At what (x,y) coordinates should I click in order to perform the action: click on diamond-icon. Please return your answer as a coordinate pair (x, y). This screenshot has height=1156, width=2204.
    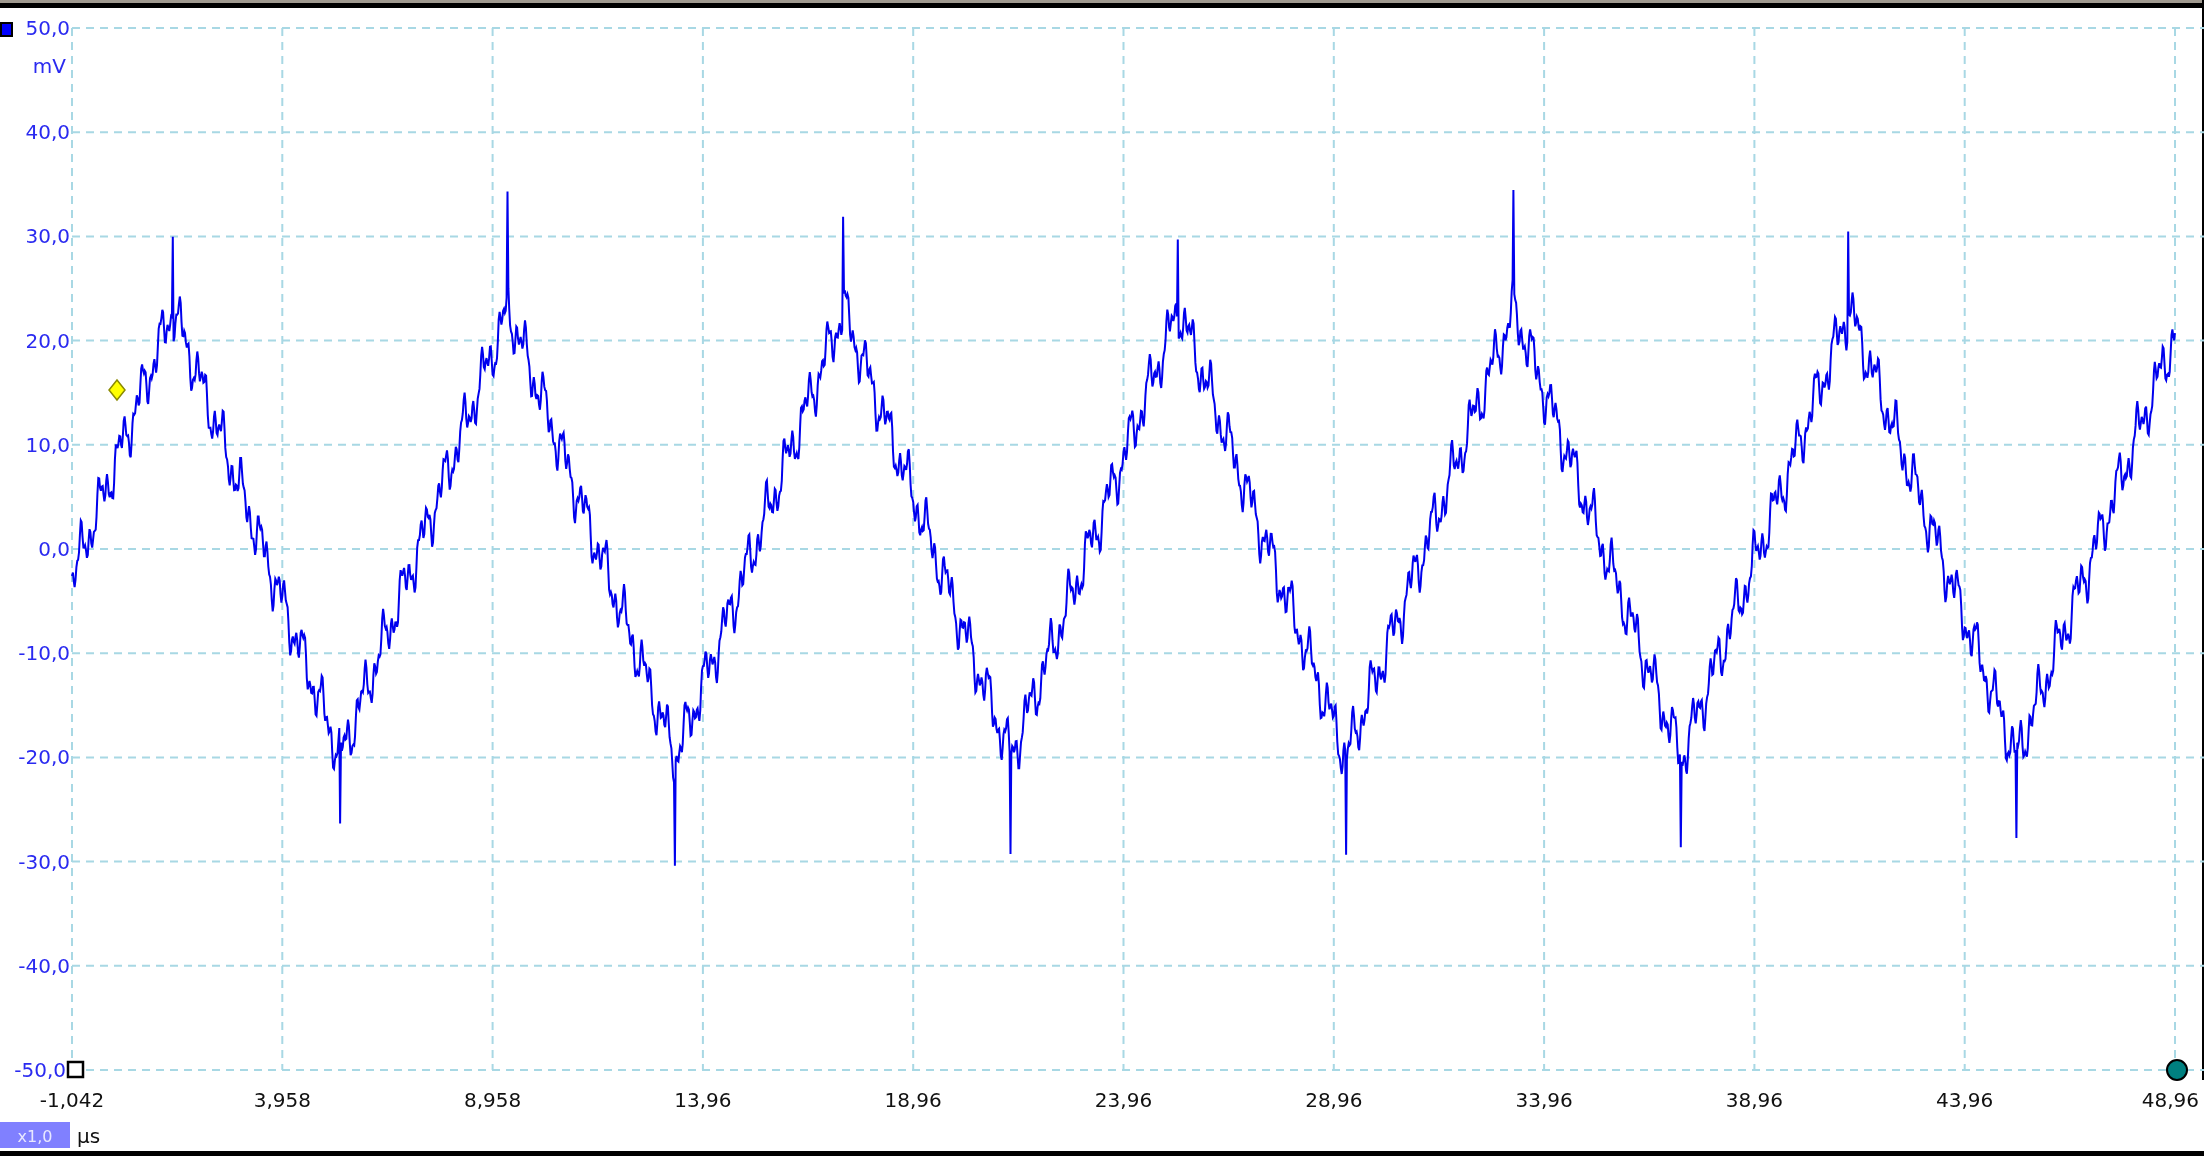
    Looking at the image, I should click on (117, 390).